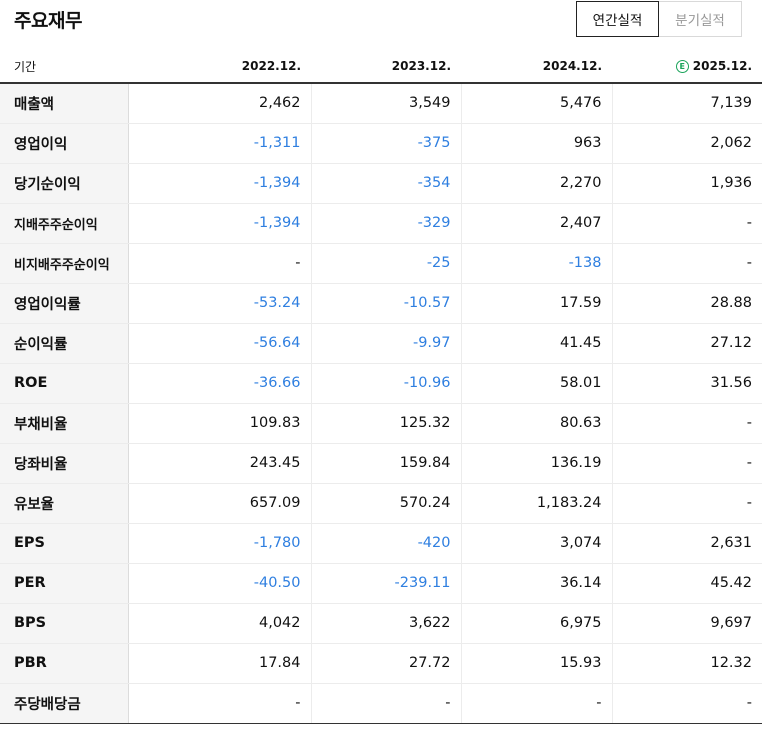 This screenshot has height=735, width=769. What do you see at coordinates (385, 663) in the screenshot?
I see `table-cell: 27.72` at bounding box center [385, 663].